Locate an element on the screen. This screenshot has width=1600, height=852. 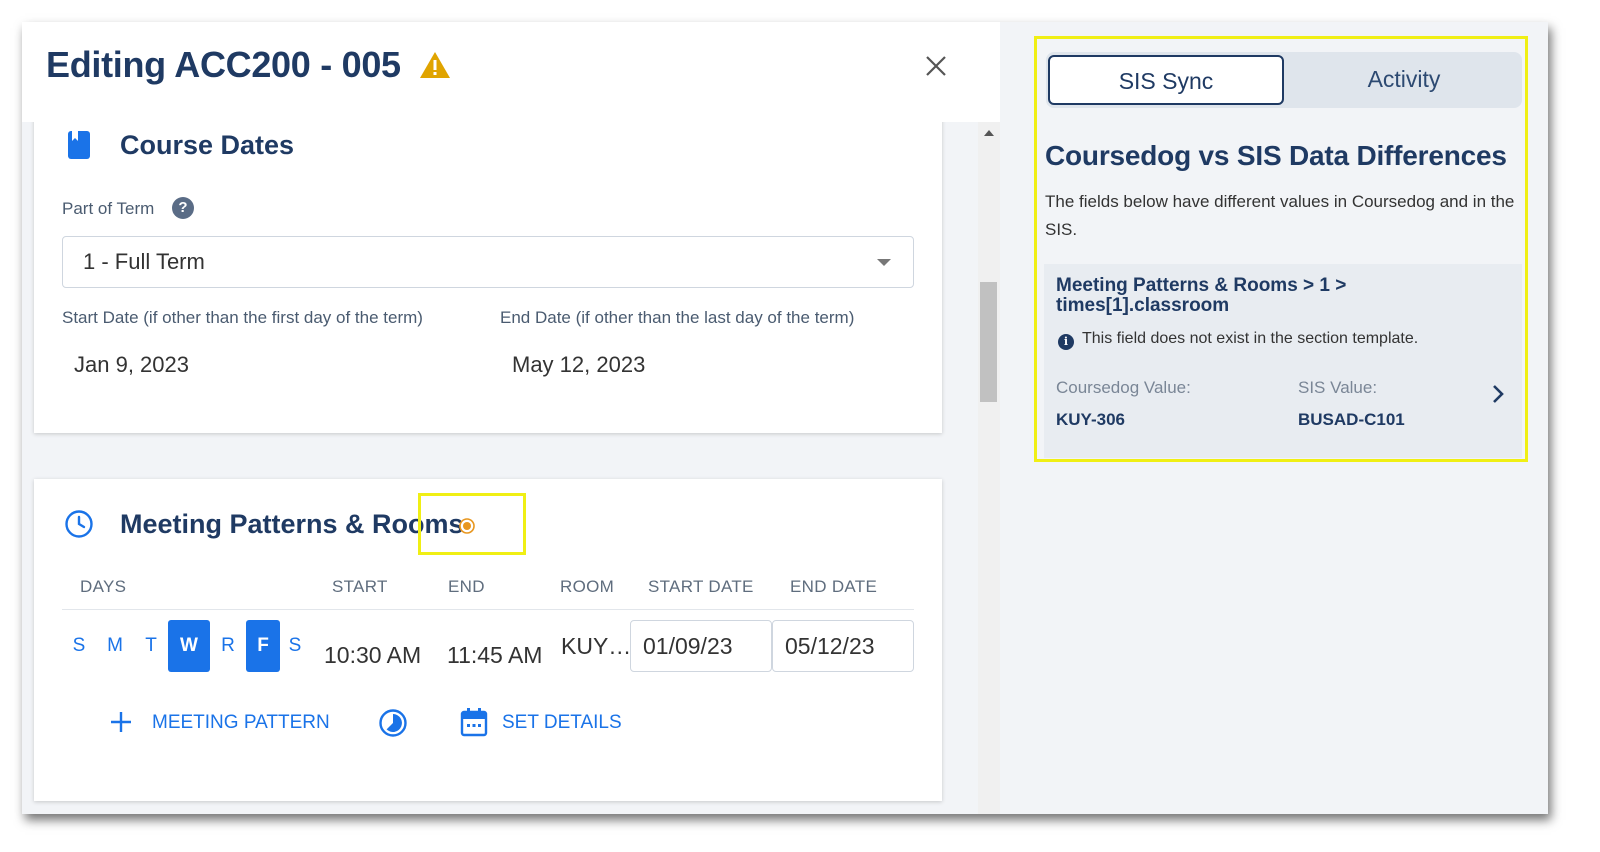
day-toggle-wednesday: W is located at coordinates (189, 646).